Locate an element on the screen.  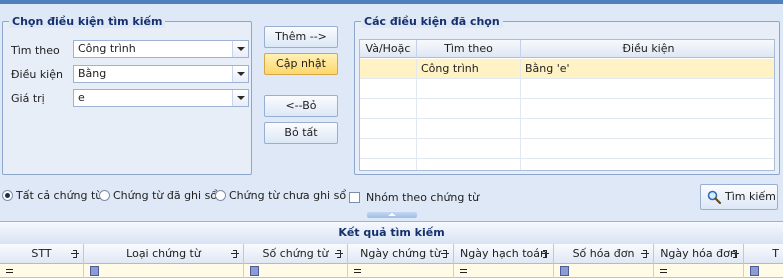
filter-cell-posting-date is located at coordinates (504, 271).